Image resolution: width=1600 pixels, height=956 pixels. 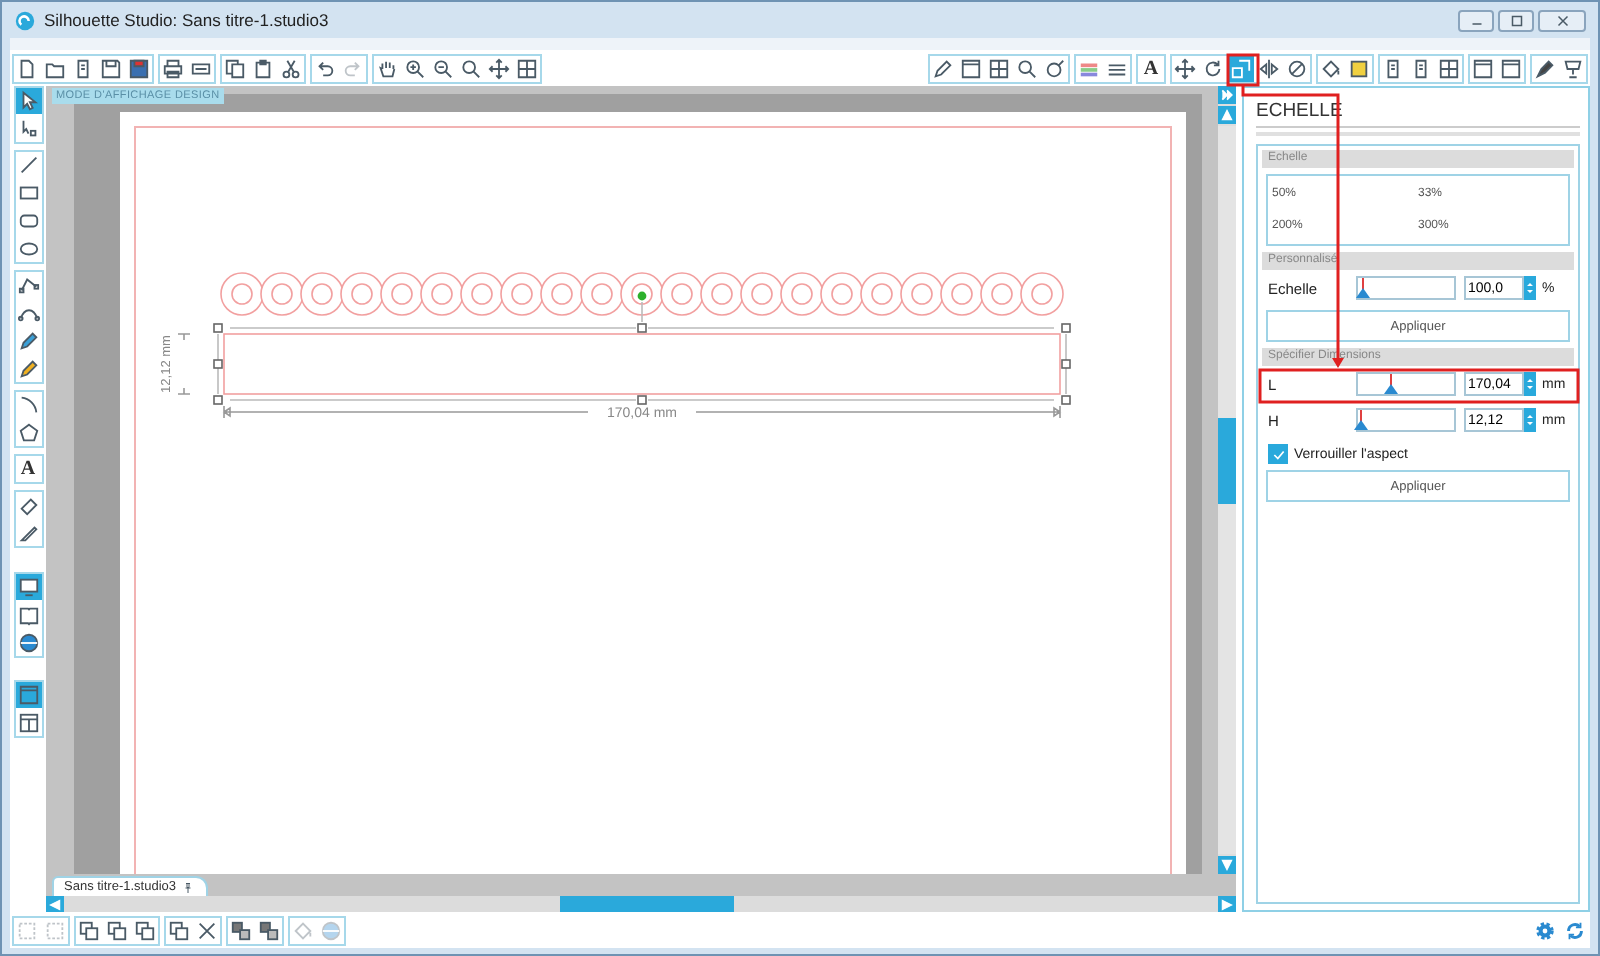 What do you see at coordinates (55, 904) in the screenshot?
I see `scroll-left-button` at bounding box center [55, 904].